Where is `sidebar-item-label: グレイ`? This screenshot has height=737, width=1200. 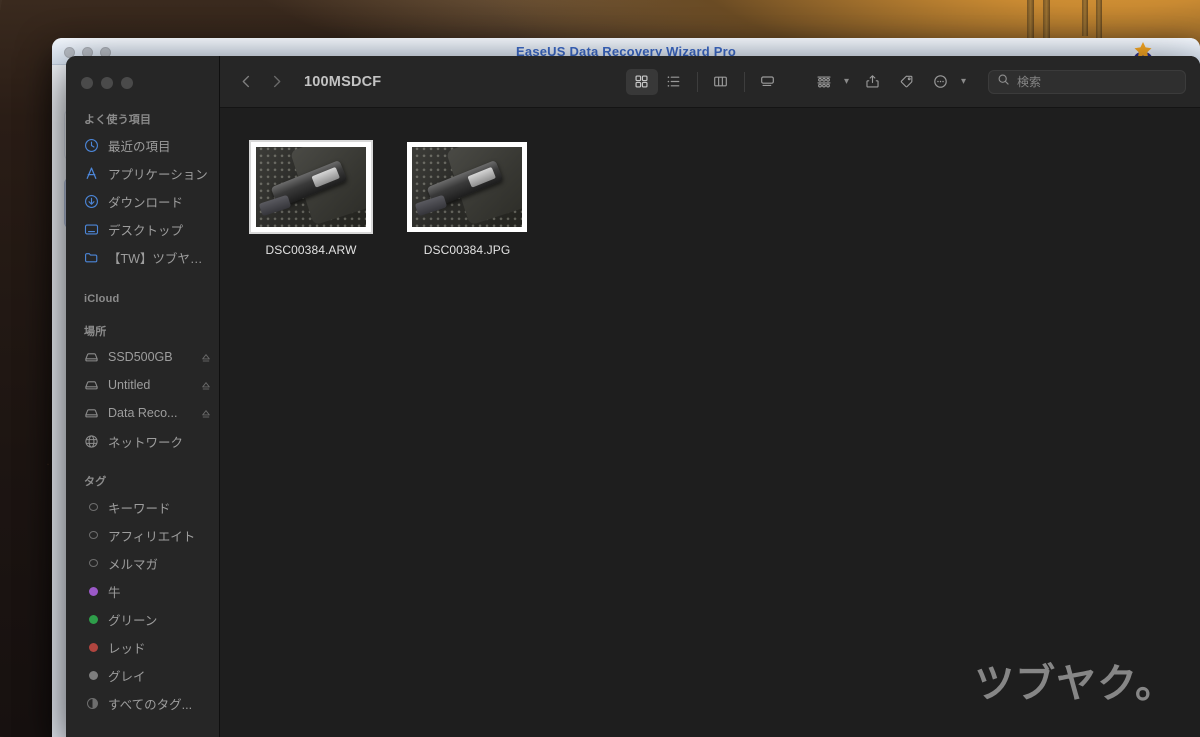 sidebar-item-label: グレイ is located at coordinates (127, 676).